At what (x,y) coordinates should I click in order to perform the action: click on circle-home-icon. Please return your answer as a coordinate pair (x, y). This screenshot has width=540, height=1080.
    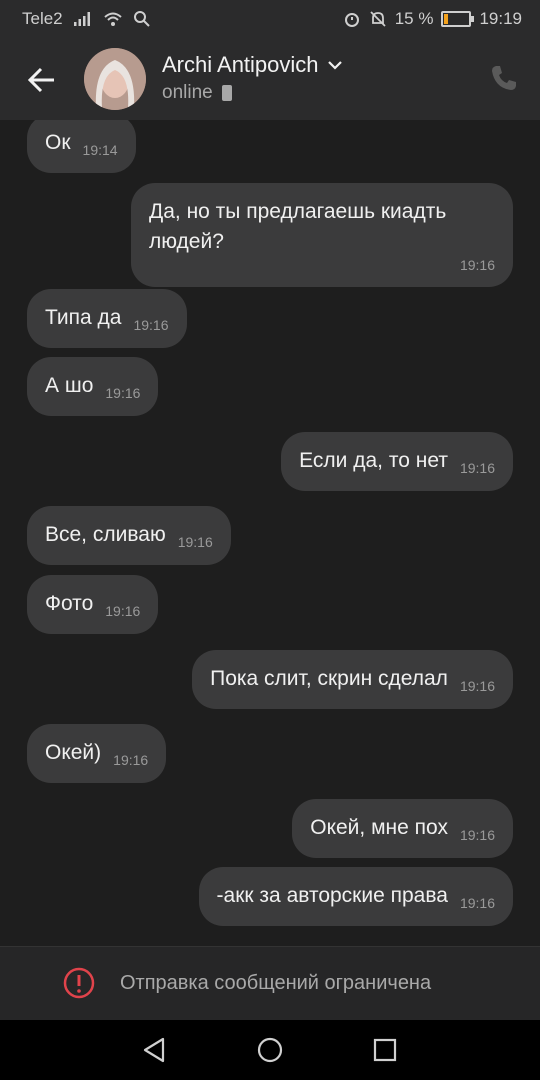
    Looking at the image, I should click on (270, 1050).